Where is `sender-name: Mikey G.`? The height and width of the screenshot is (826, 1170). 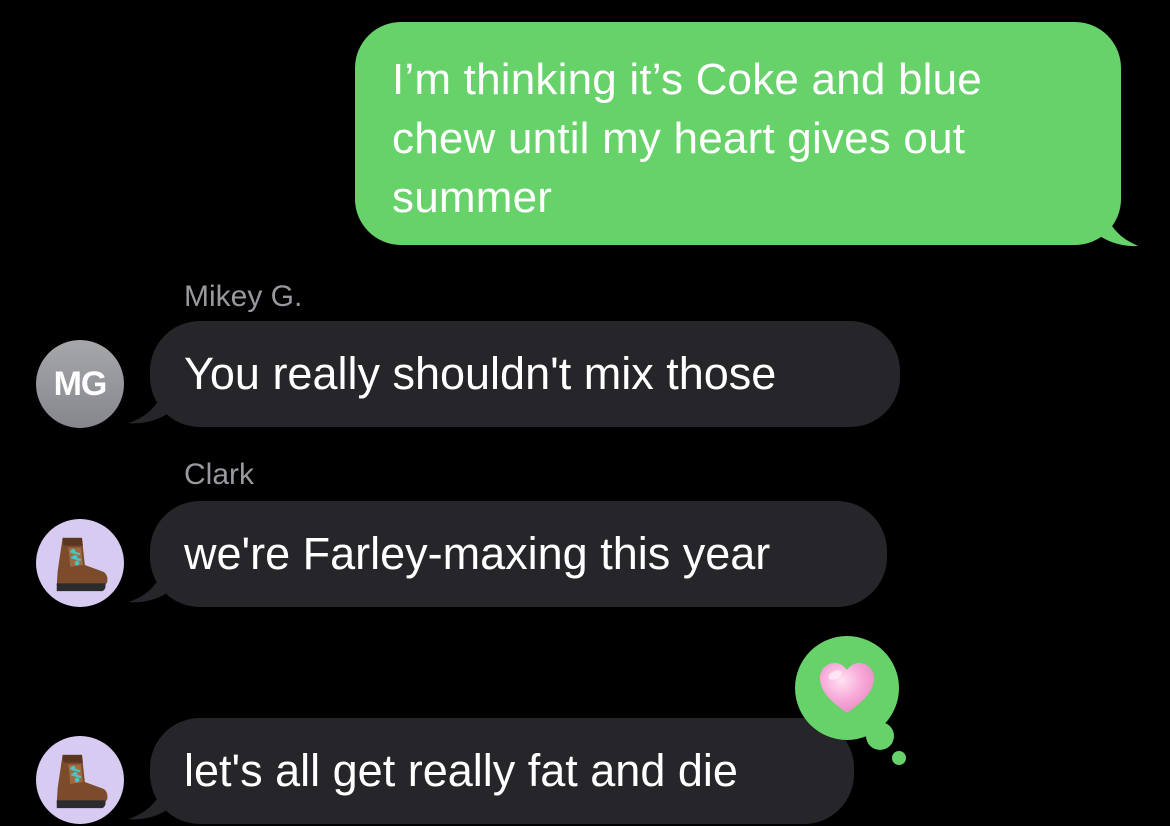 sender-name: Mikey G. is located at coordinates (243, 296).